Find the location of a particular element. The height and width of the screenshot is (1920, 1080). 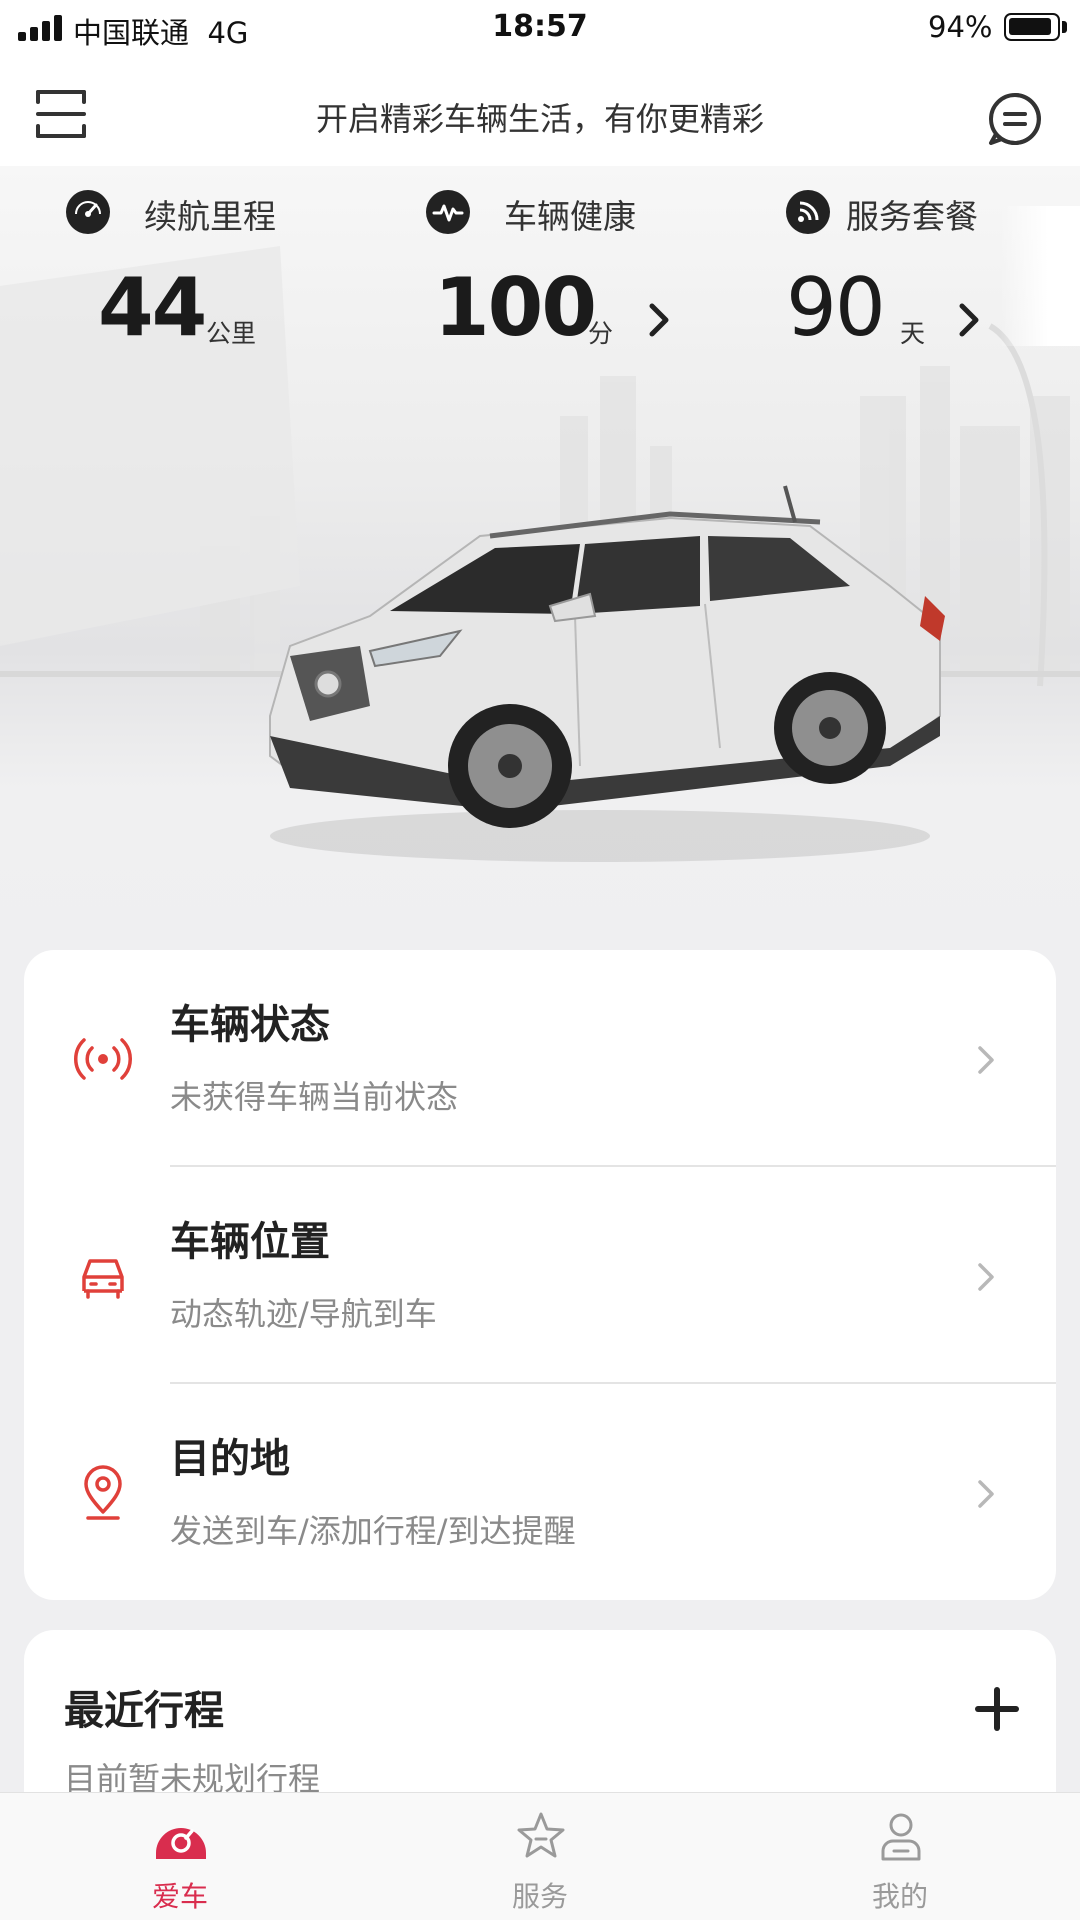

stat-health: 车辆健康 100 分 is located at coordinates (576, 271).